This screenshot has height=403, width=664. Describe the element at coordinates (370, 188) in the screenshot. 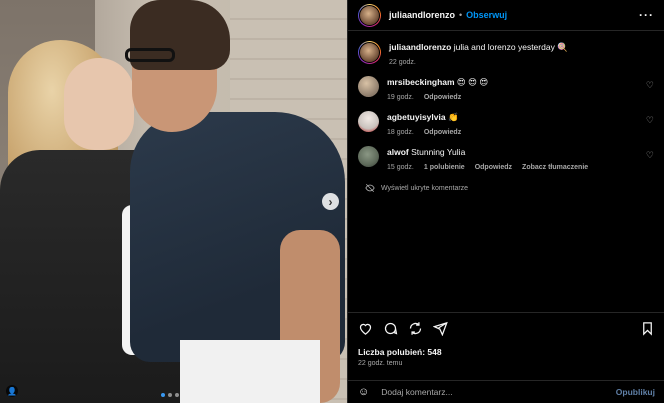

I see `eye-off-icon` at that location.